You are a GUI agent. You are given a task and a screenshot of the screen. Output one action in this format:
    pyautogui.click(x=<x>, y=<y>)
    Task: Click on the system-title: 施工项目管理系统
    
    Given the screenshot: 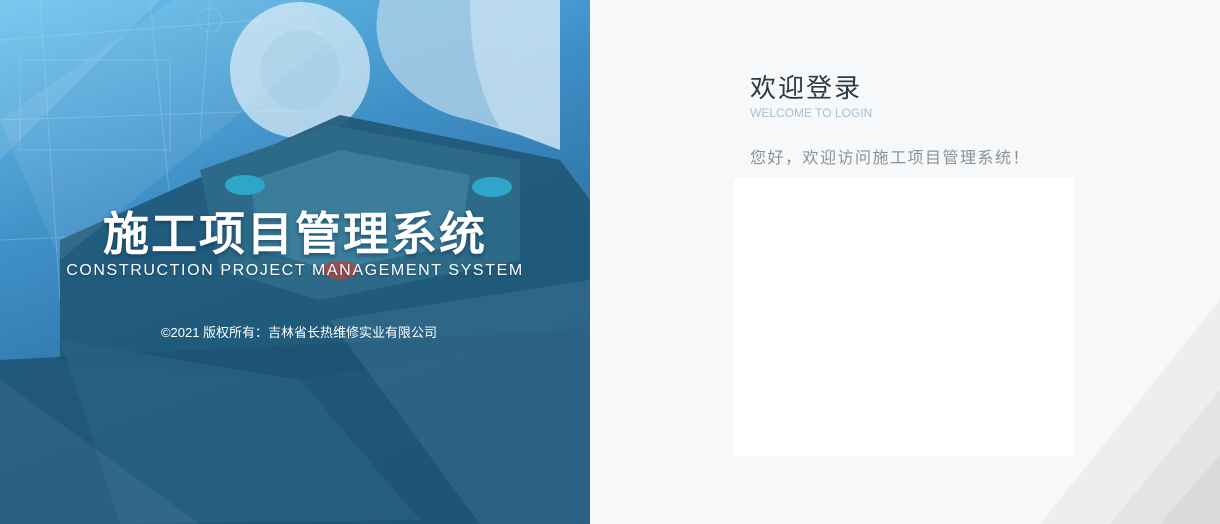 What is the action you would take?
    pyautogui.click(x=295, y=234)
    